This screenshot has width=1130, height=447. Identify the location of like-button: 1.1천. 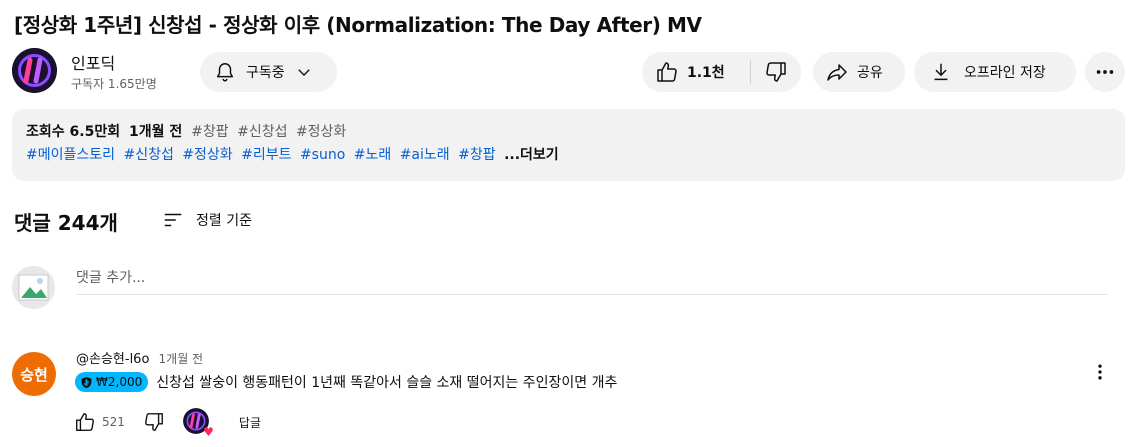
(696, 72).